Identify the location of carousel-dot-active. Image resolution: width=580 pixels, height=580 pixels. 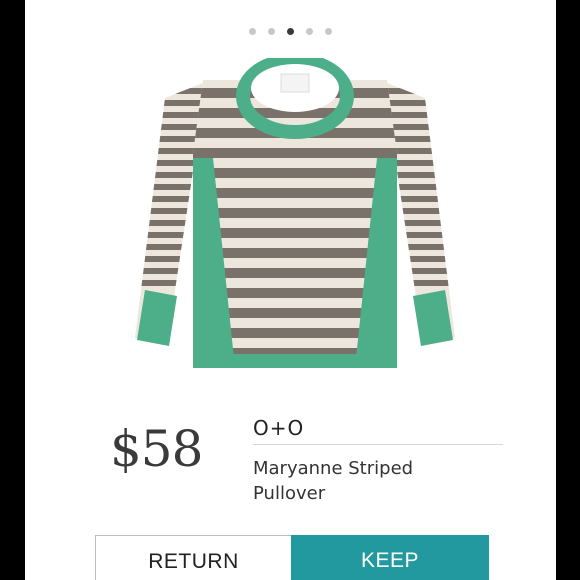
(290, 31).